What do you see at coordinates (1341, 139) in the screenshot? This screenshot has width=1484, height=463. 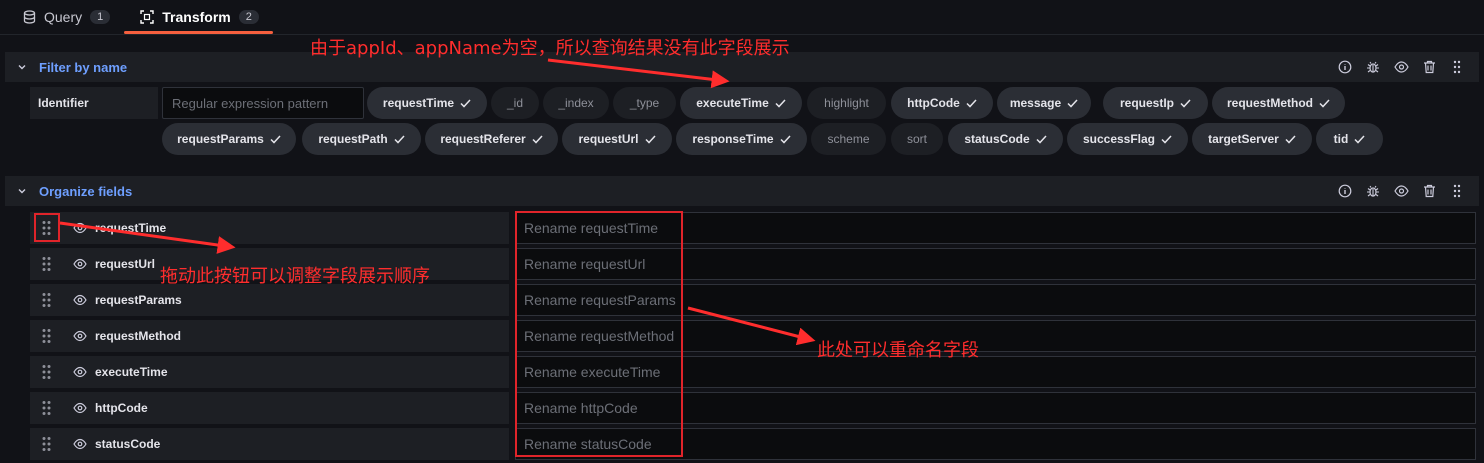 I see `field-chip-label: tid` at bounding box center [1341, 139].